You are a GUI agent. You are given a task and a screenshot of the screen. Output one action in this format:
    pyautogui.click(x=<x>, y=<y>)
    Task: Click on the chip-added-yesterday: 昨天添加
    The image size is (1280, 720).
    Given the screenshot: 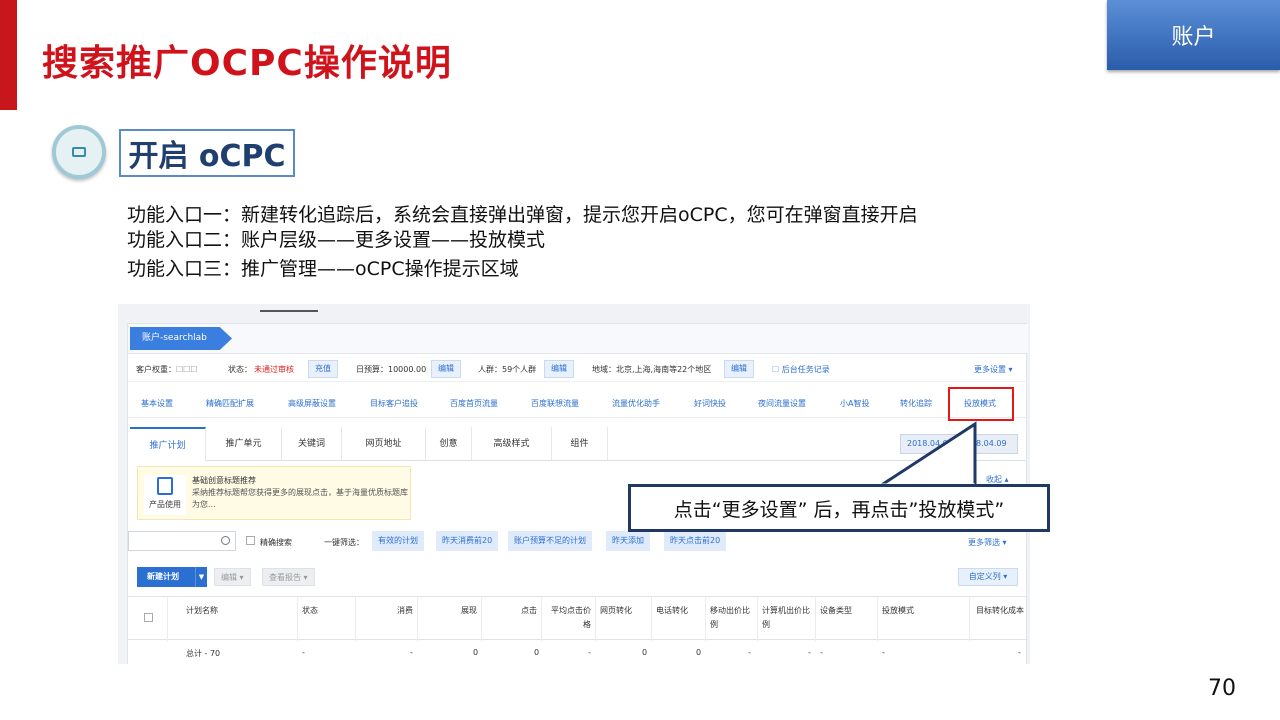 What is the action you would take?
    pyautogui.click(x=628, y=541)
    